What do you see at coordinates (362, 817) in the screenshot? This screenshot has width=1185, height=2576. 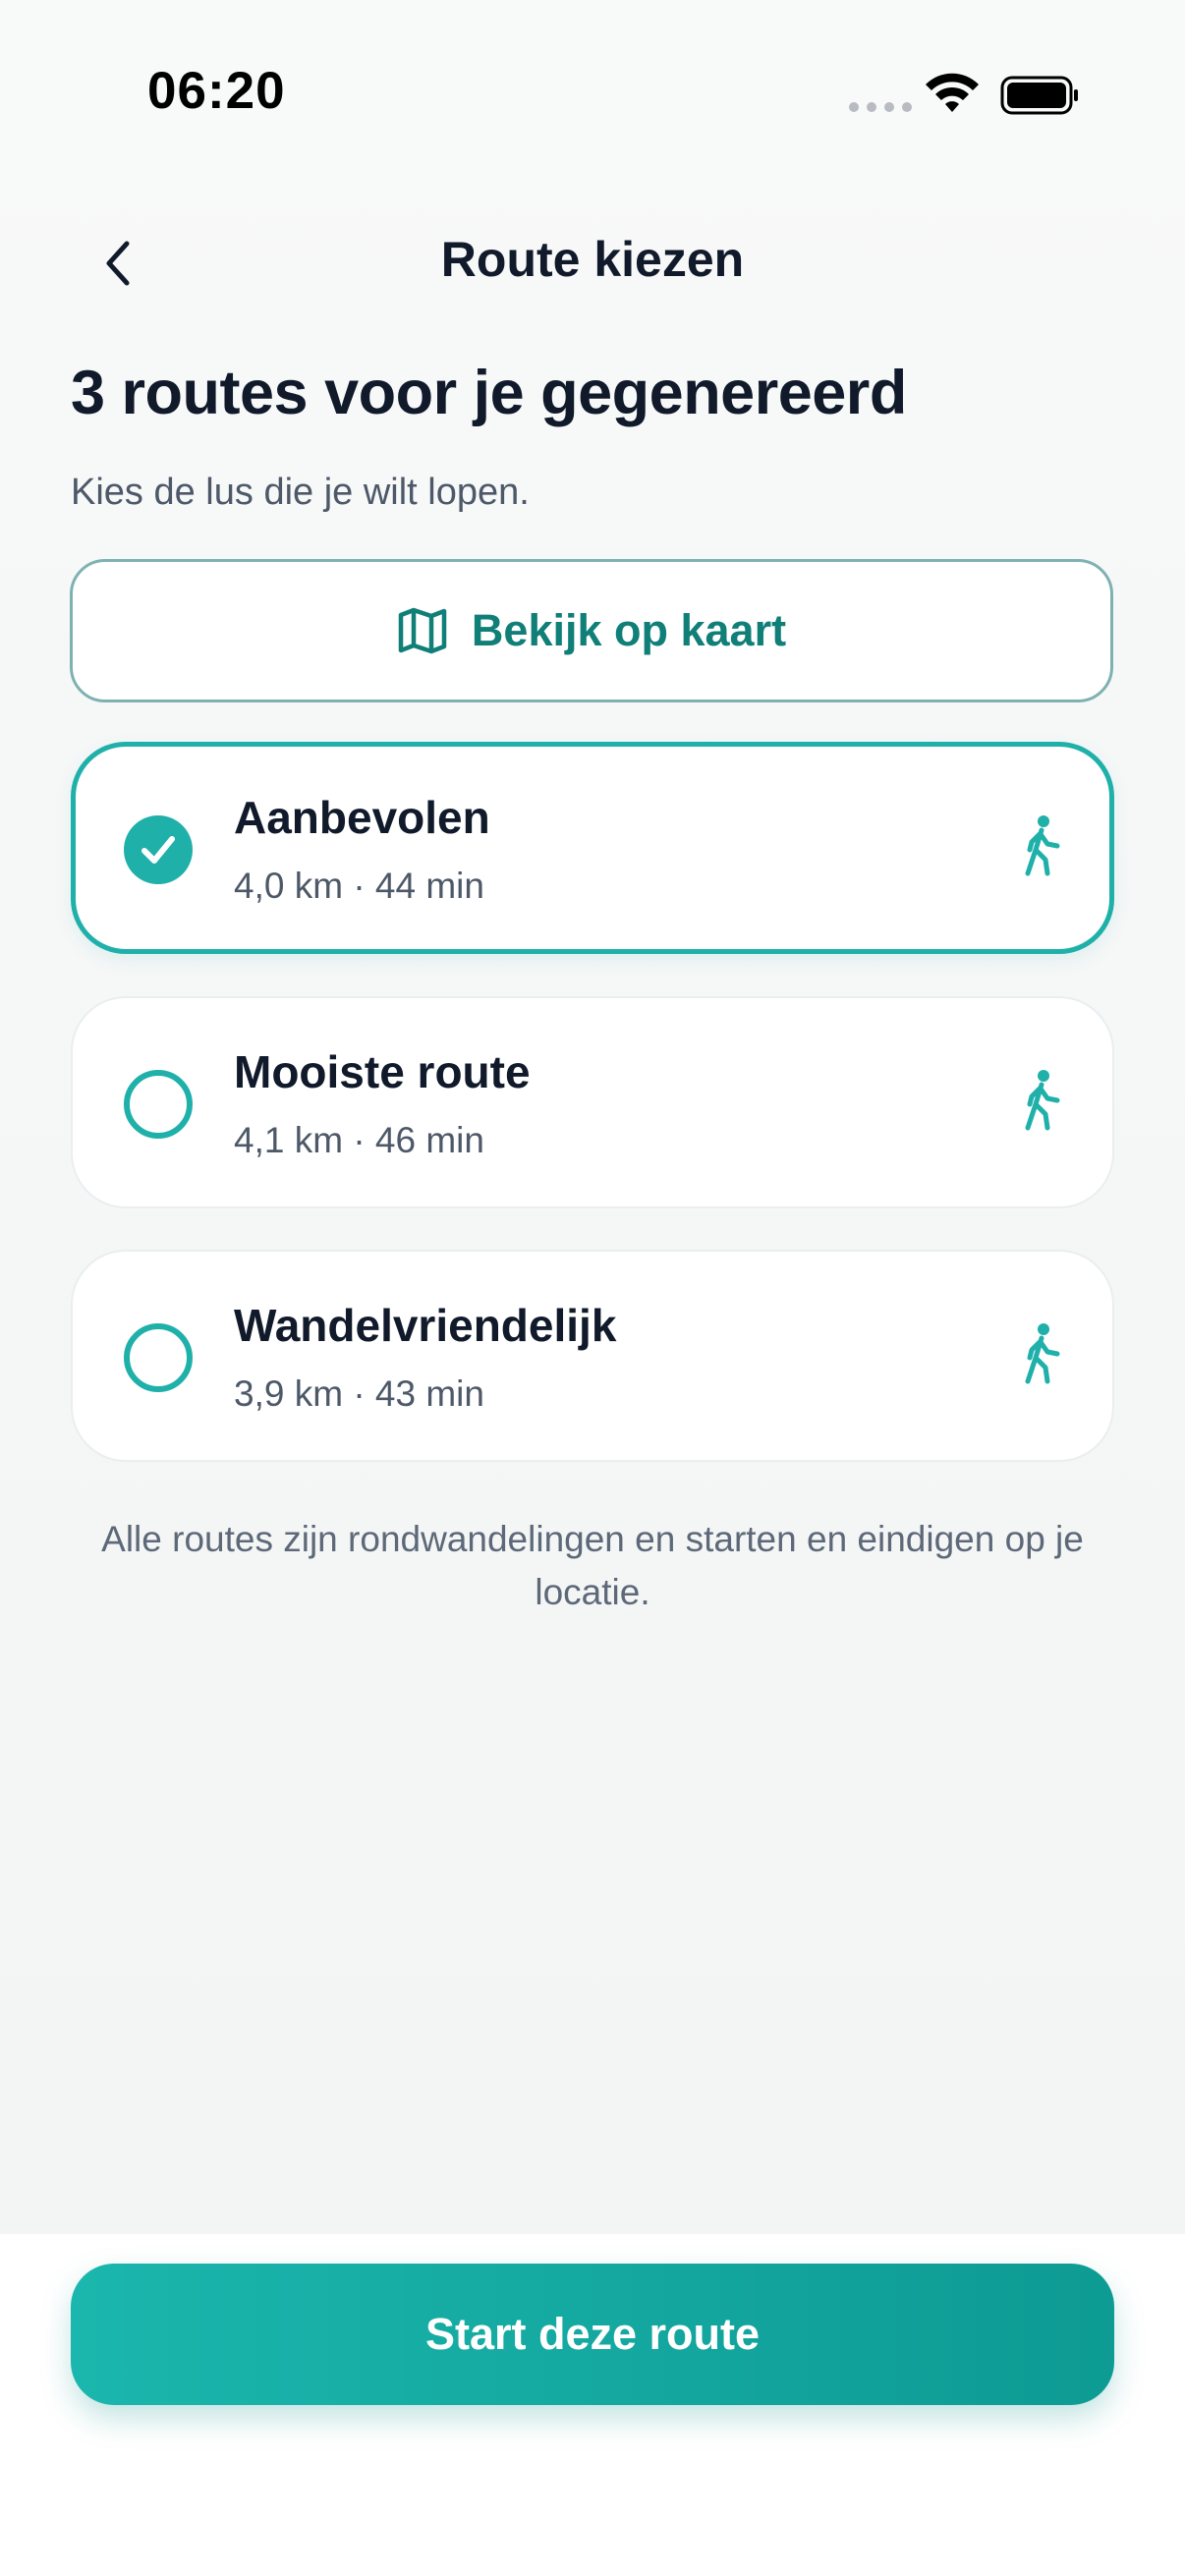 I see `route-name: Aanbevolen` at bounding box center [362, 817].